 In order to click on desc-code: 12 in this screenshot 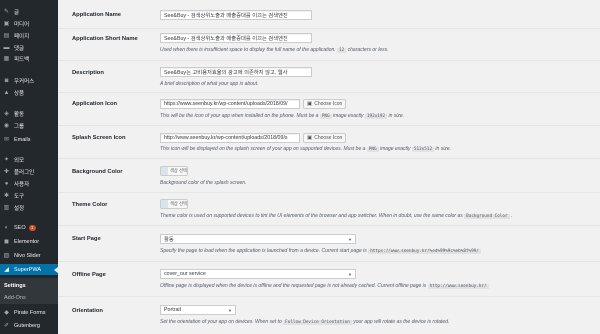, I will do `click(342, 50)`.